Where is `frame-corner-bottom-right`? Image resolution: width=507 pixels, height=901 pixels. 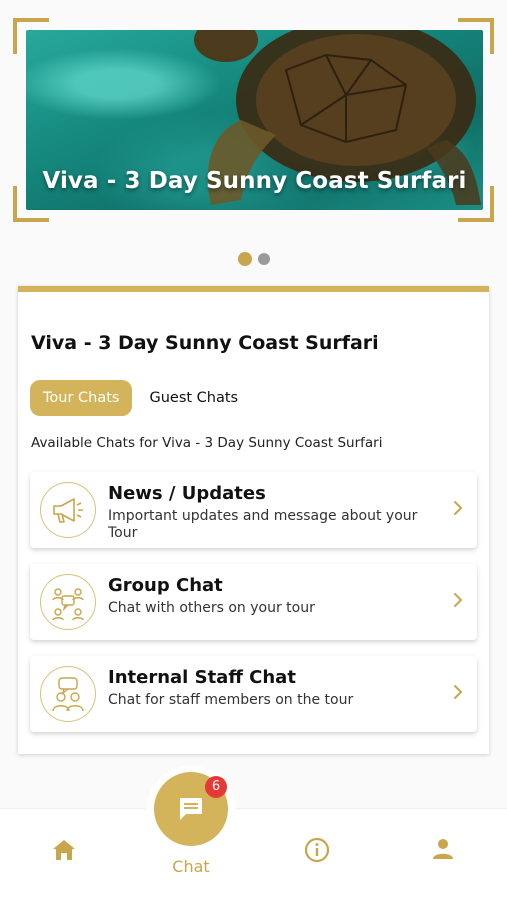 frame-corner-bottom-right is located at coordinates (476, 204).